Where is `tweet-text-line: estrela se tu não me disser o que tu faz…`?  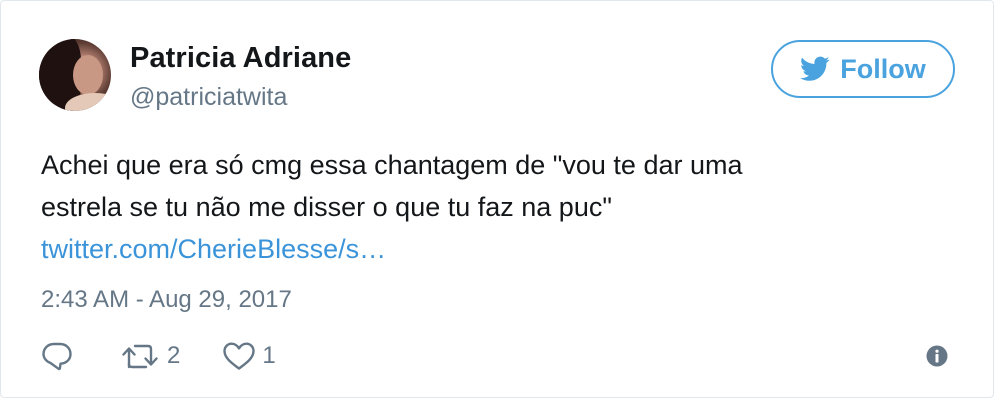
tweet-text-line: estrela se tu não me disser o que tu faz… is located at coordinates (326, 207).